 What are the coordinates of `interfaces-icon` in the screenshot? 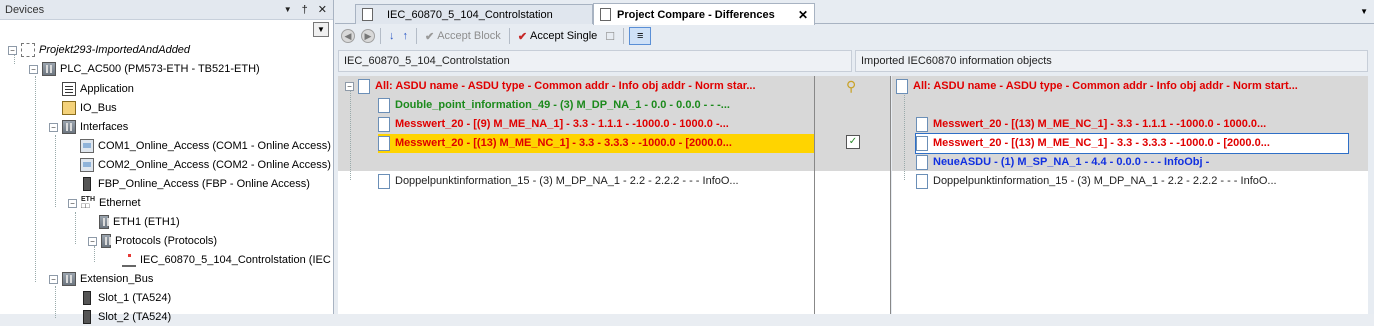 It's located at (69, 127).